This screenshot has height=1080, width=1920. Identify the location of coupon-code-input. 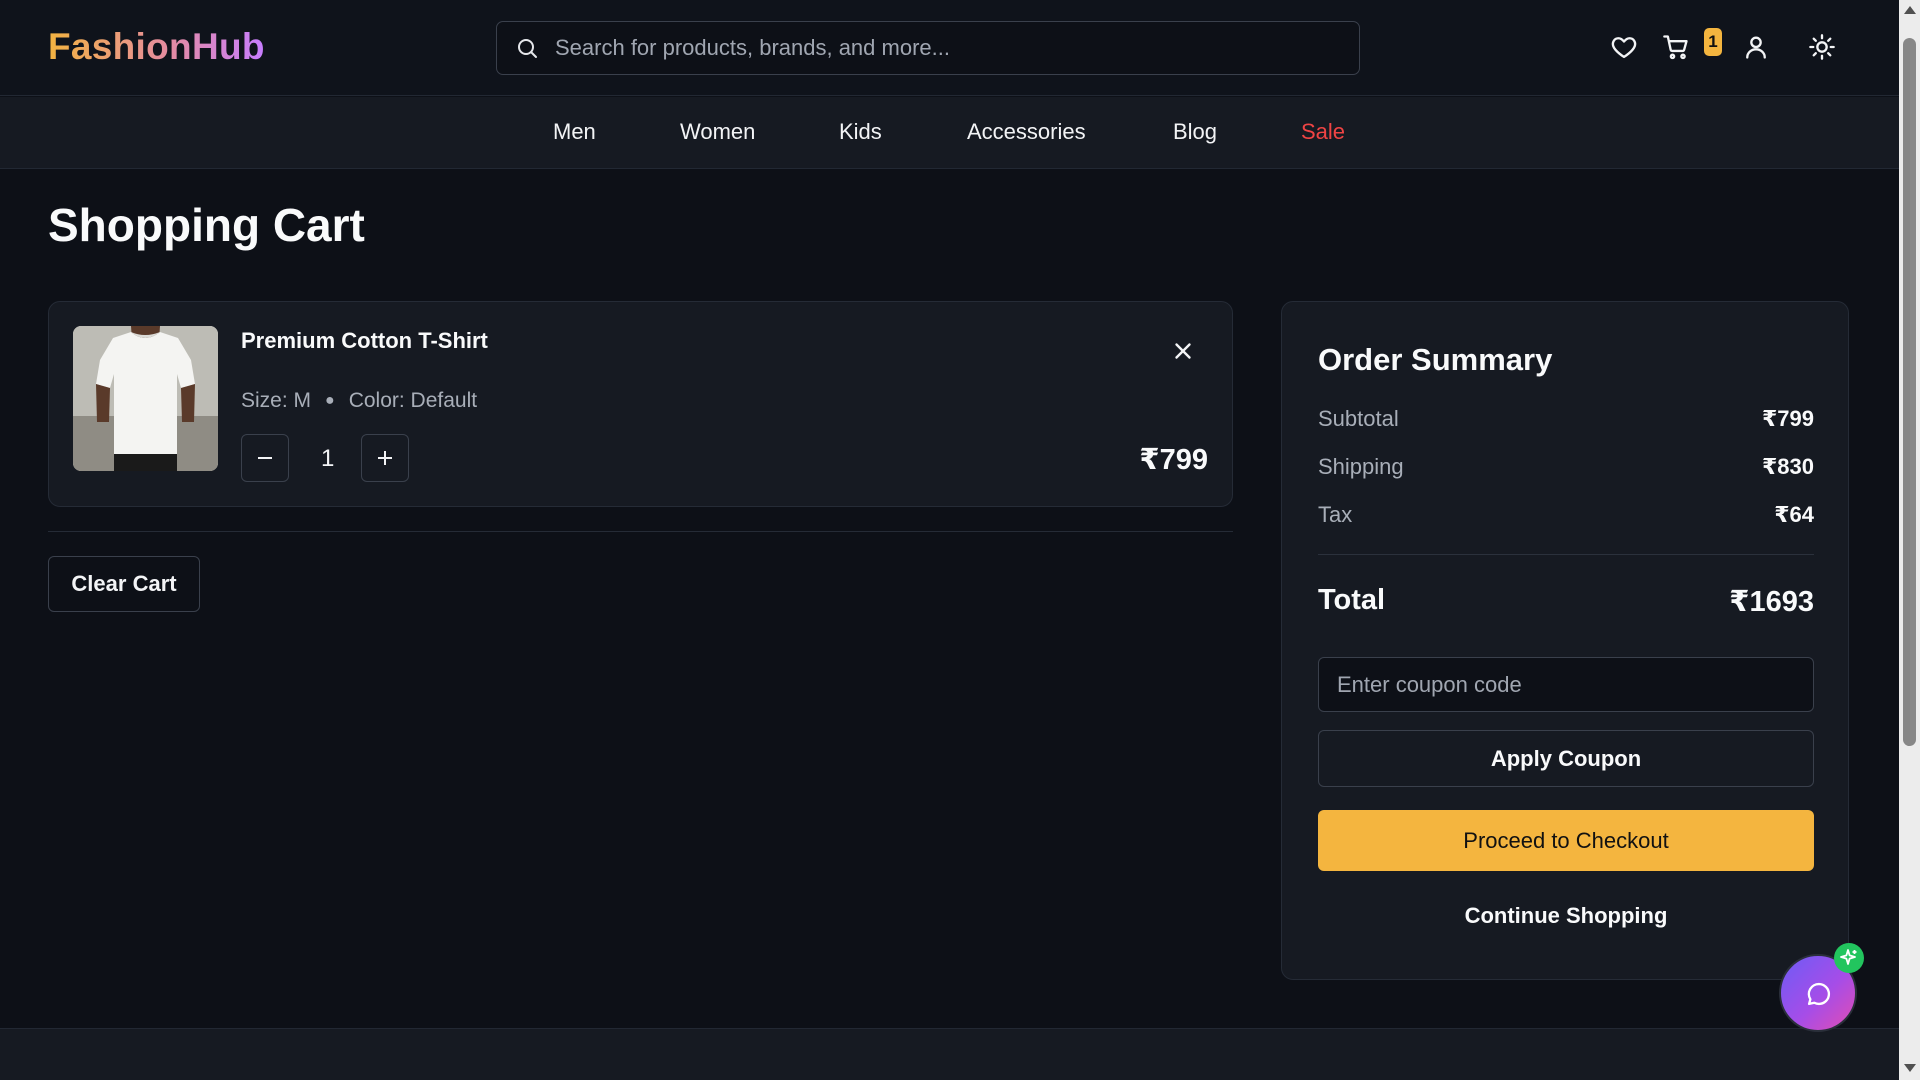
(1566, 684).